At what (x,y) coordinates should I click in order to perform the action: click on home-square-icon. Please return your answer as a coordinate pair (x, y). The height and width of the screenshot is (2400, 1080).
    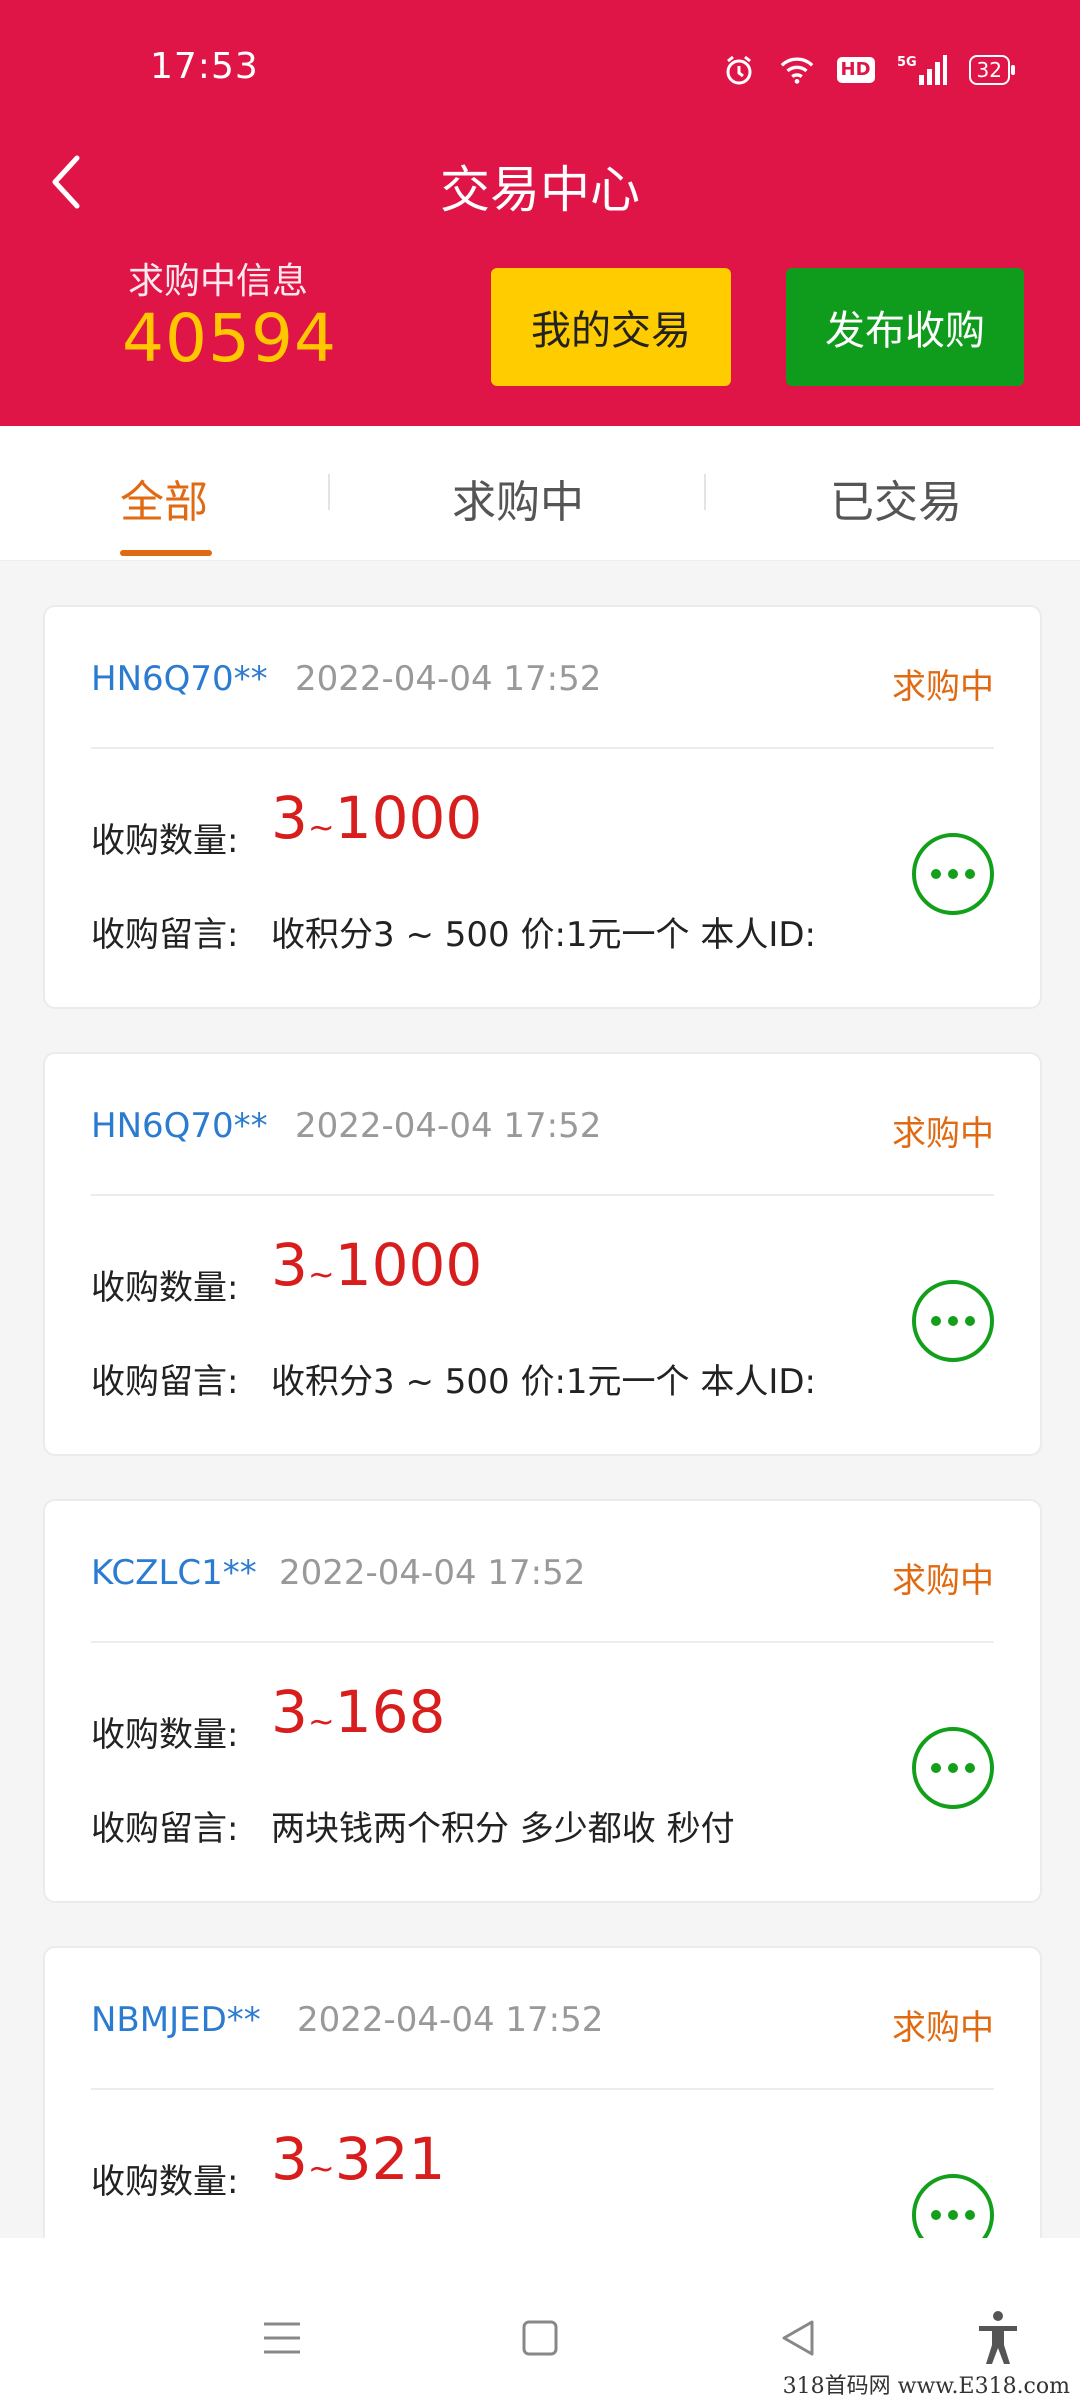
    Looking at the image, I should click on (540, 2338).